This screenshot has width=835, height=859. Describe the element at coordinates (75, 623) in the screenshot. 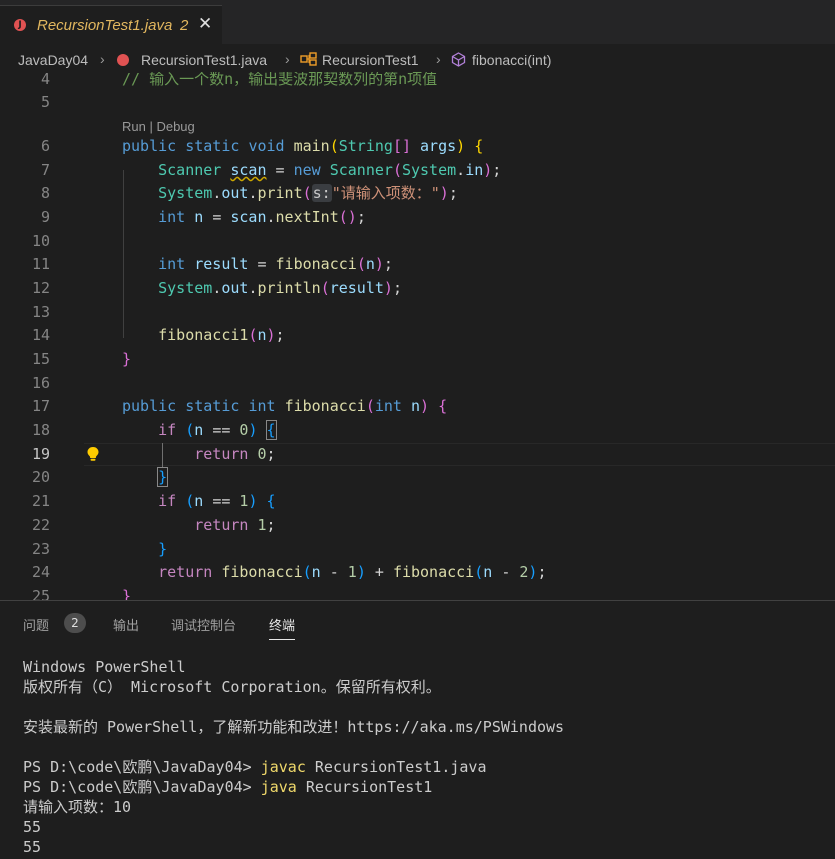

I see `problems-count-badge: 2` at that location.